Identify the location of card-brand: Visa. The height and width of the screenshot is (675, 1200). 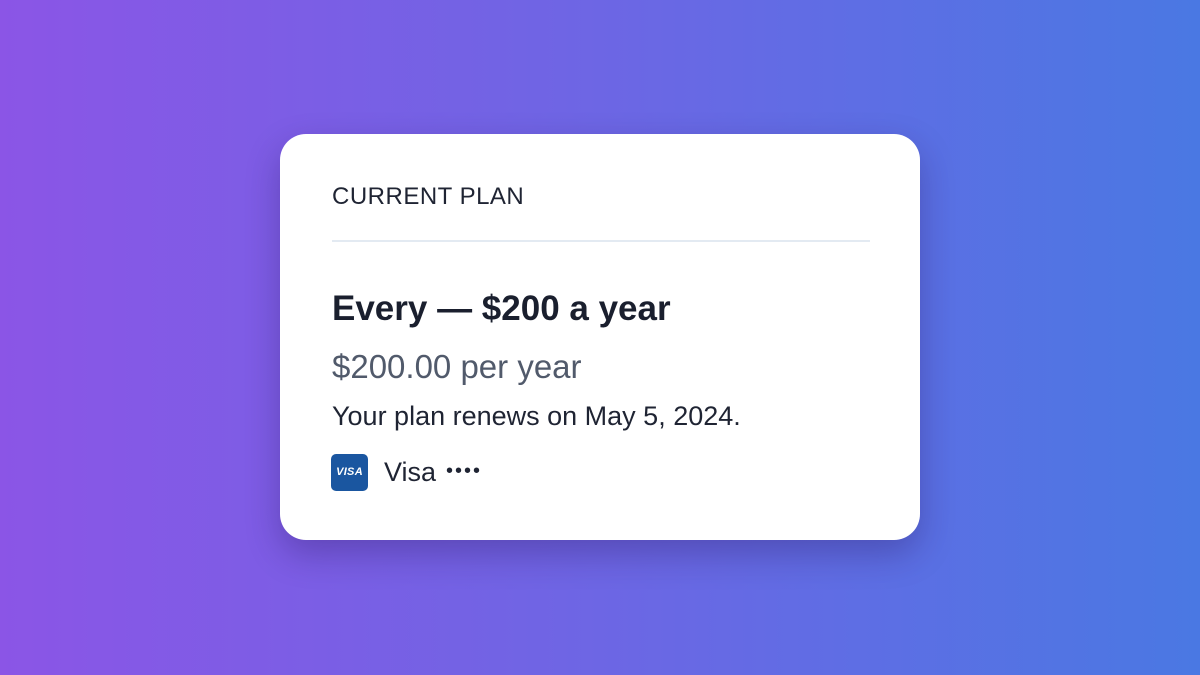
(410, 471).